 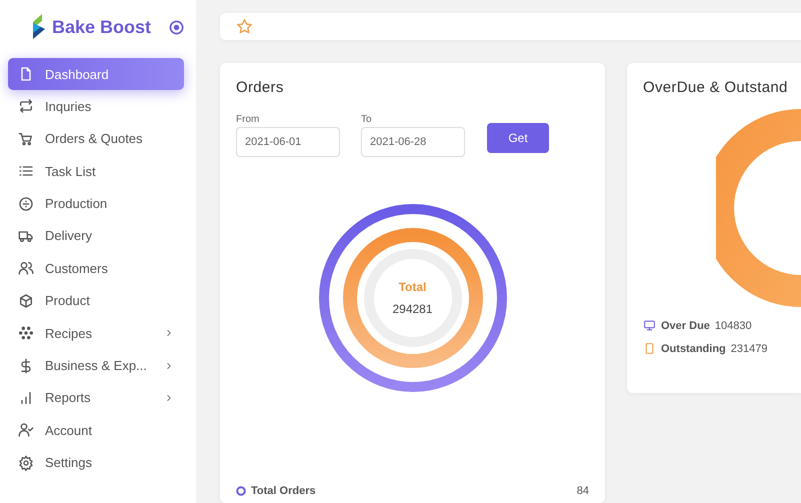 I want to click on date-field: 2021-06-28, so click(x=413, y=142).